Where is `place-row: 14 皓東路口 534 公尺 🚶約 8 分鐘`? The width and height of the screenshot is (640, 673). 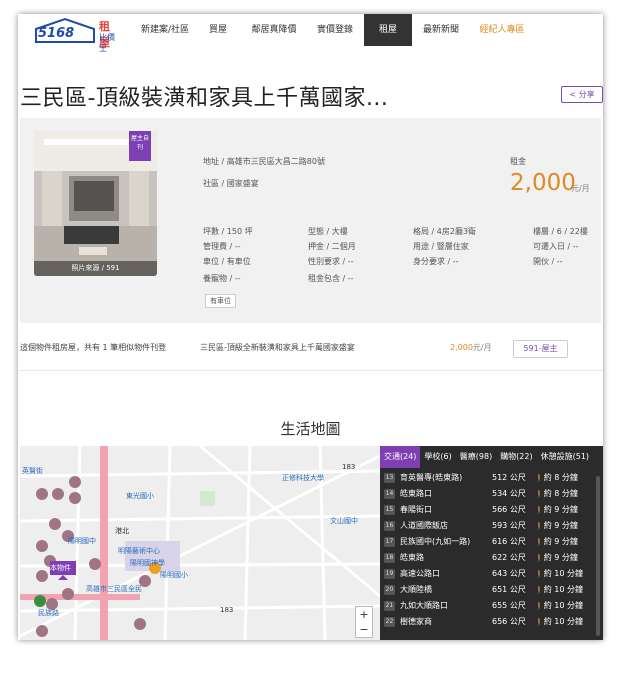
place-row: 14 皓東路口 534 公尺 🚶約 8 分鐘 is located at coordinates (491, 494).